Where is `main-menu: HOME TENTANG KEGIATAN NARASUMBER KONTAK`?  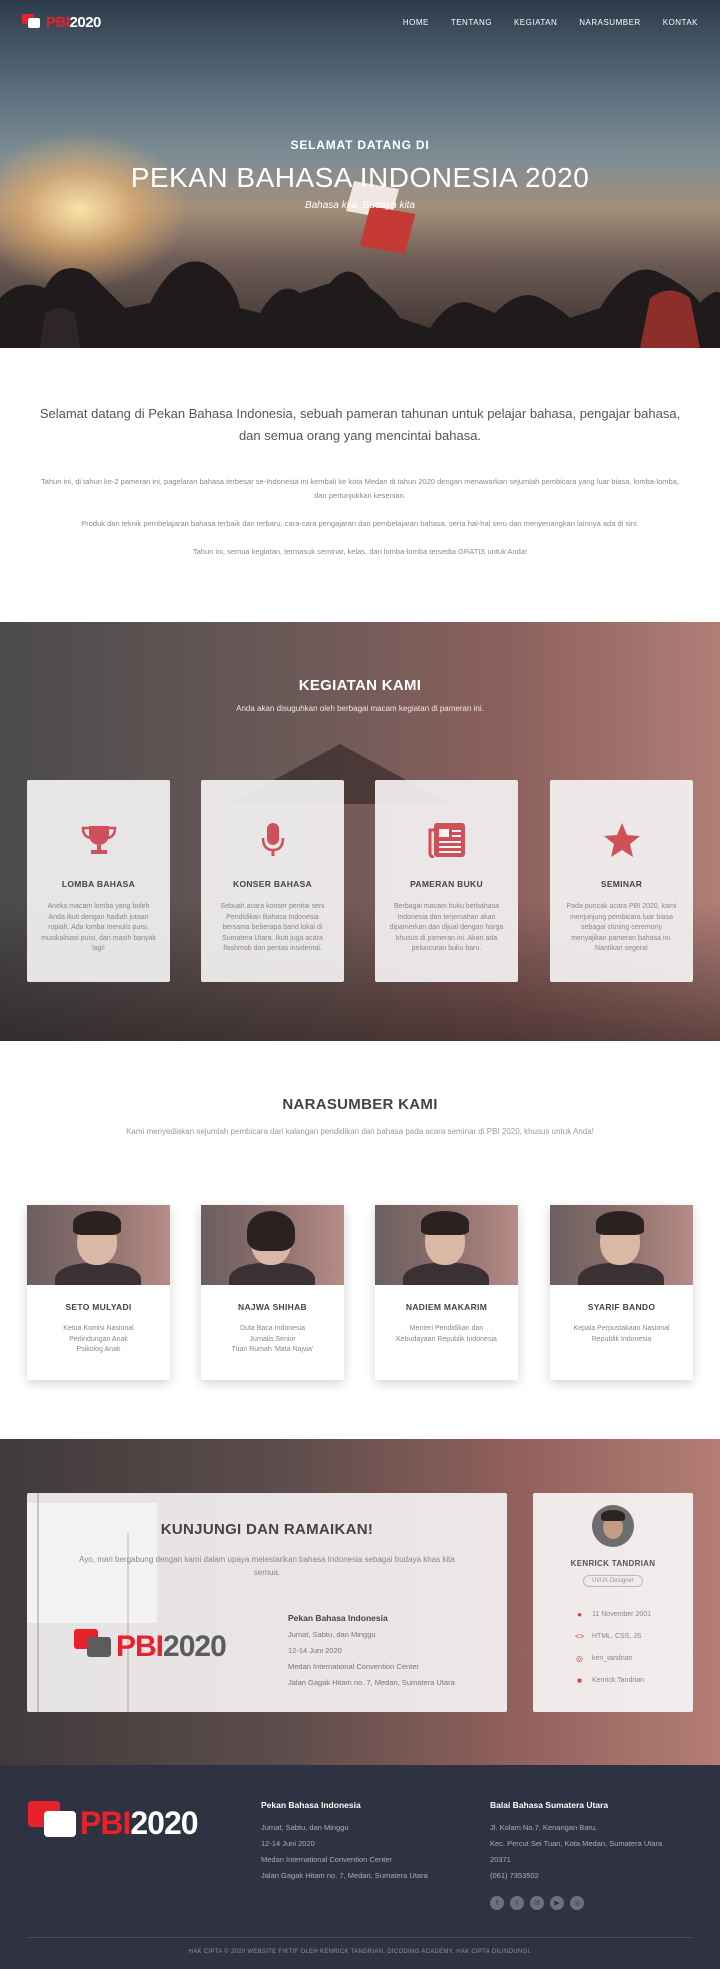 main-menu: HOME TENTANG KEGIATAN NARASUMBER KONTAK is located at coordinates (550, 22).